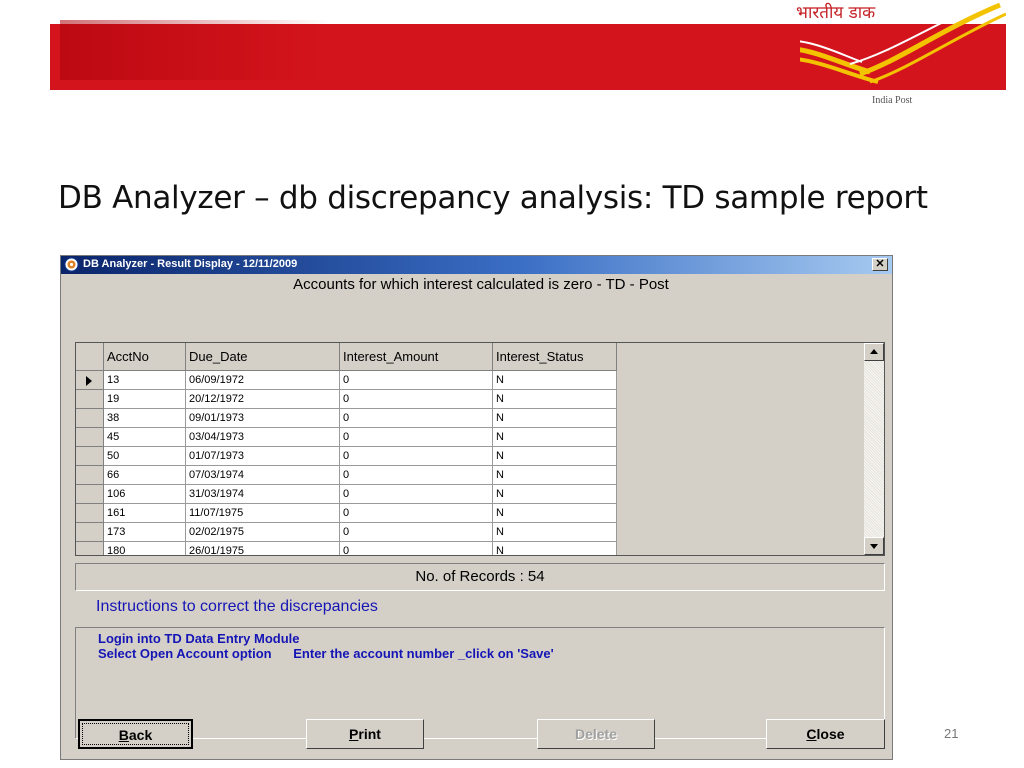 The image size is (1024, 768). I want to click on grid-empty-area, so click(740, 449).